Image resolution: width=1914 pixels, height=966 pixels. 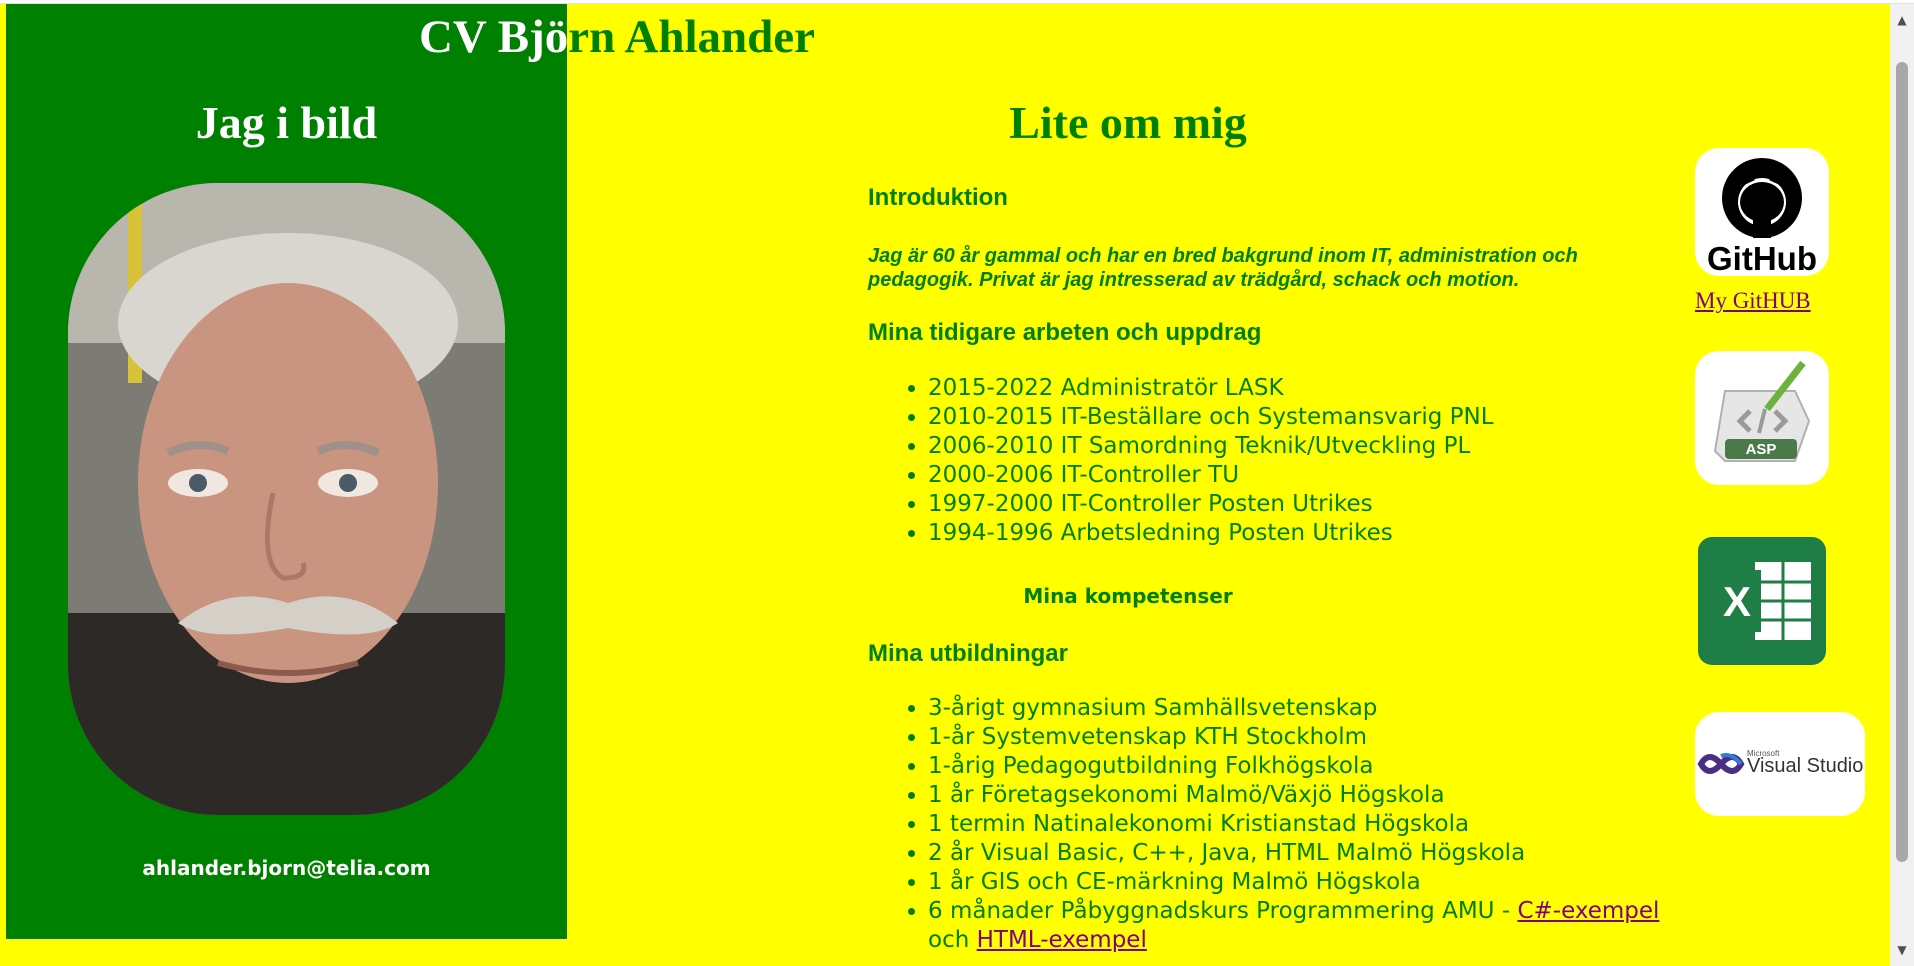 I want to click on list-item: 2000-2006 IT-Controller TU, so click(x=1298, y=475).